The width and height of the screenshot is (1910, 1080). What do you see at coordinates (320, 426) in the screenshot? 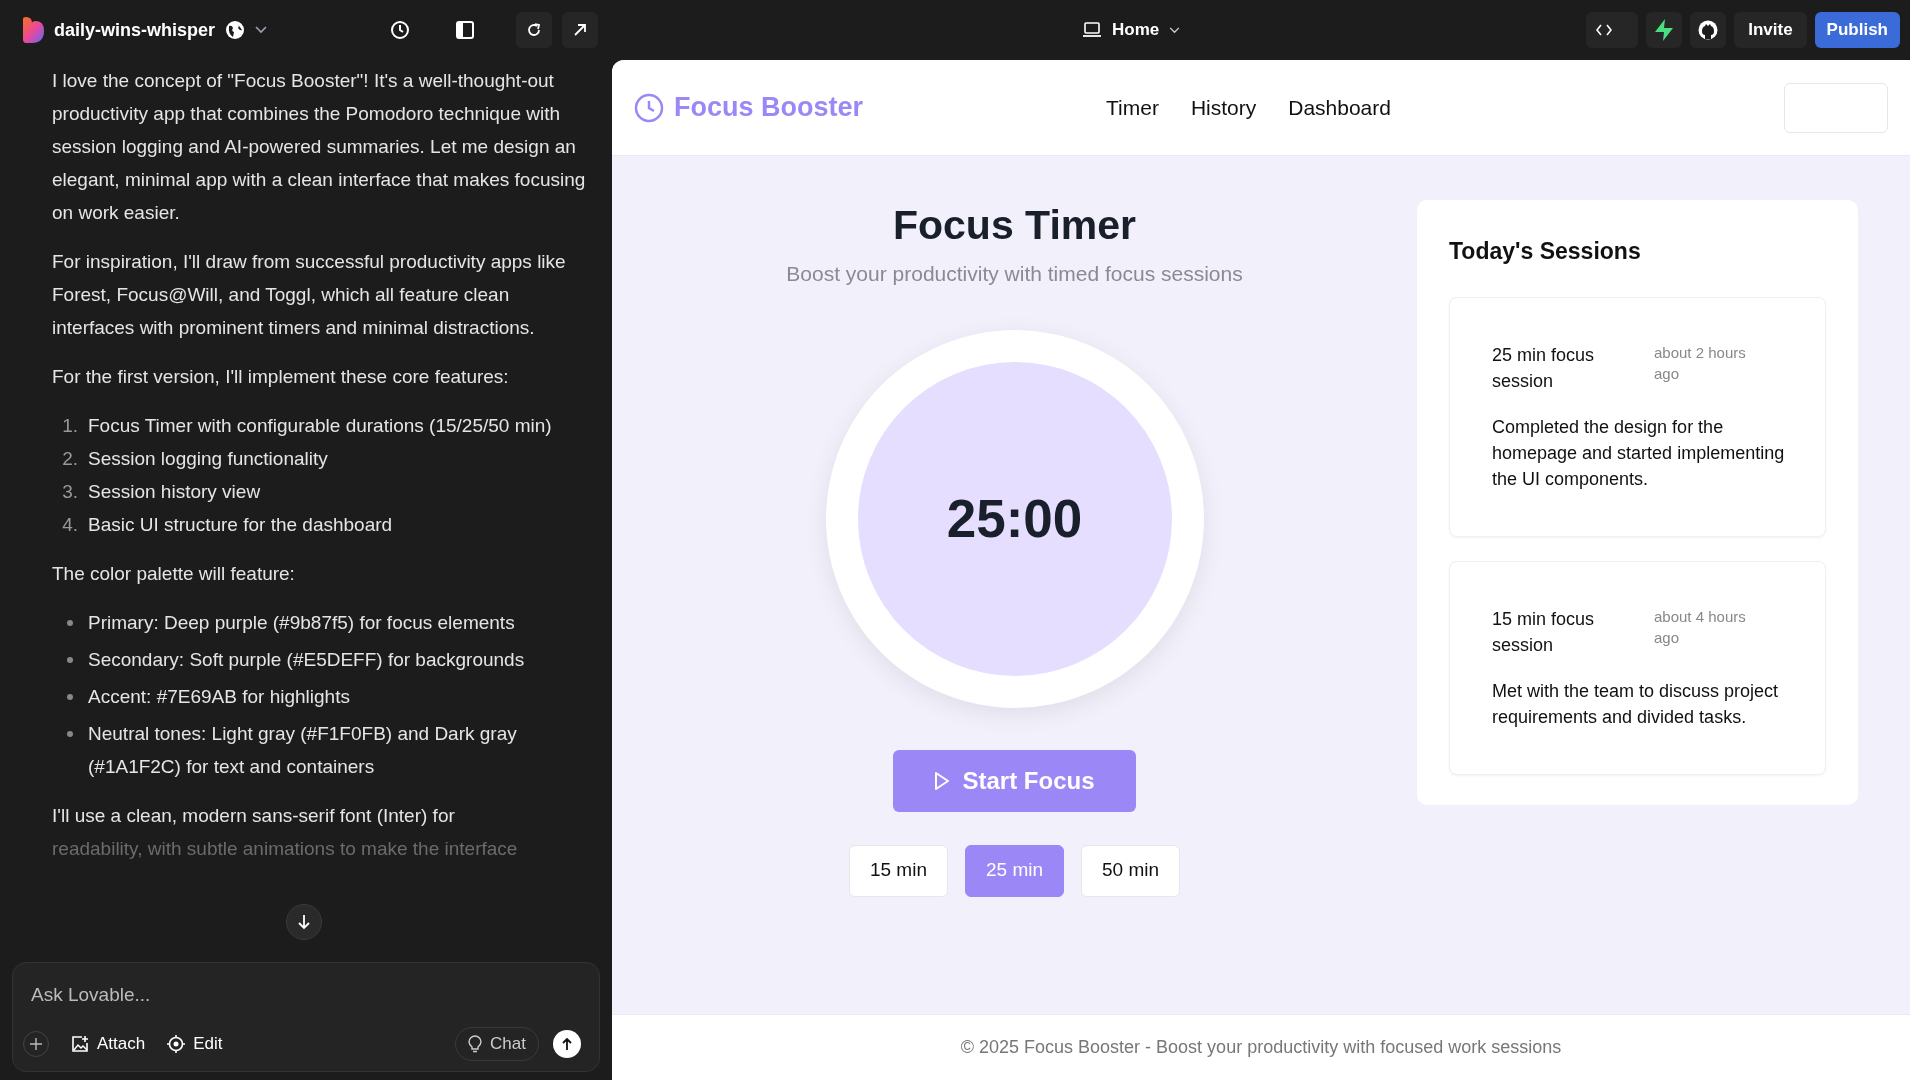
I see `list-item-text: Focus Timer with configurable durations (15/25/50 min)` at bounding box center [320, 426].